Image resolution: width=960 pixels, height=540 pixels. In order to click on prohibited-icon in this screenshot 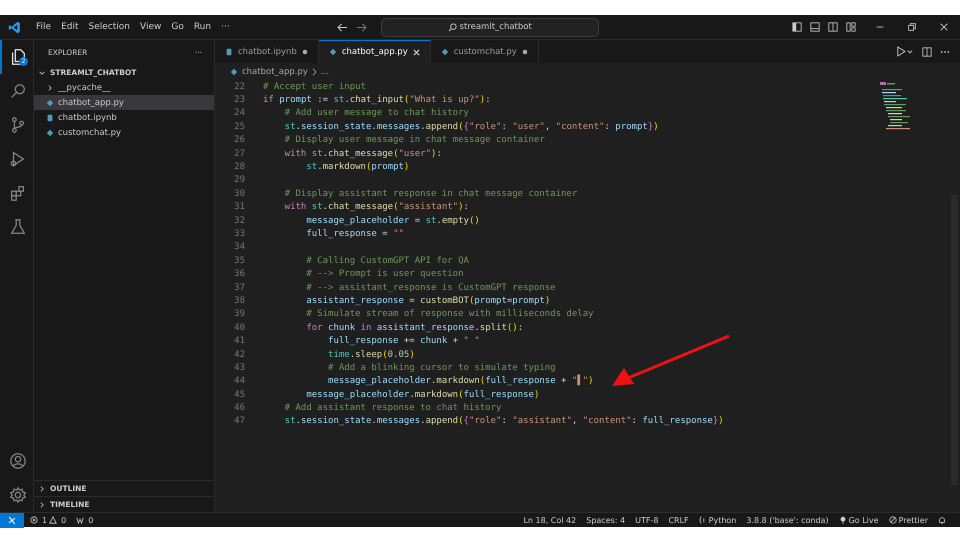, I will do `click(892, 520)`.